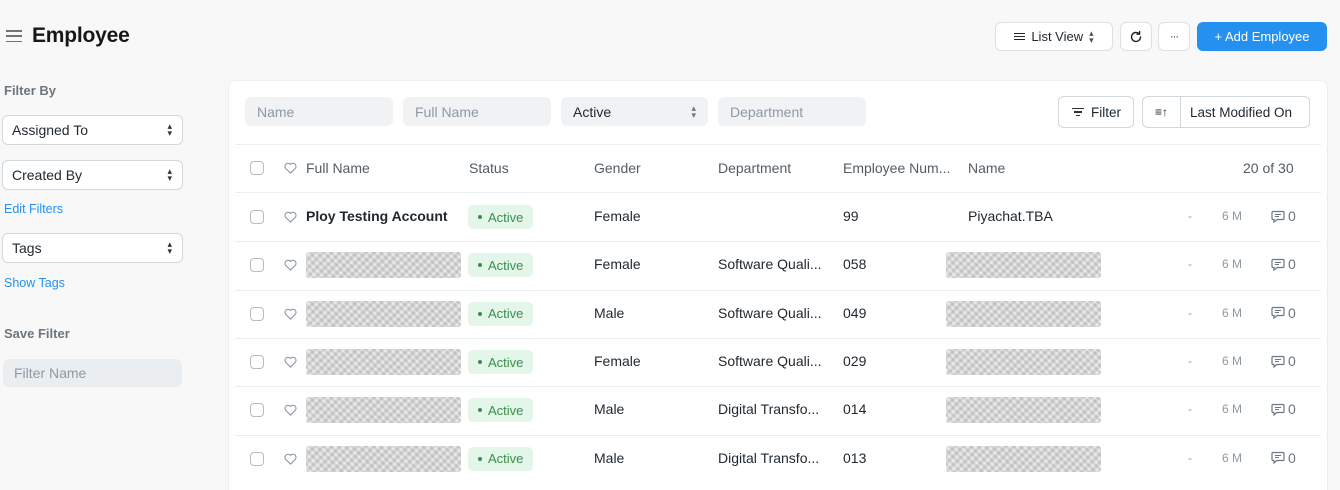 The image size is (1340, 490). Describe the element at coordinates (1057, 36) in the screenshot. I see `list-view-label: List View` at that location.